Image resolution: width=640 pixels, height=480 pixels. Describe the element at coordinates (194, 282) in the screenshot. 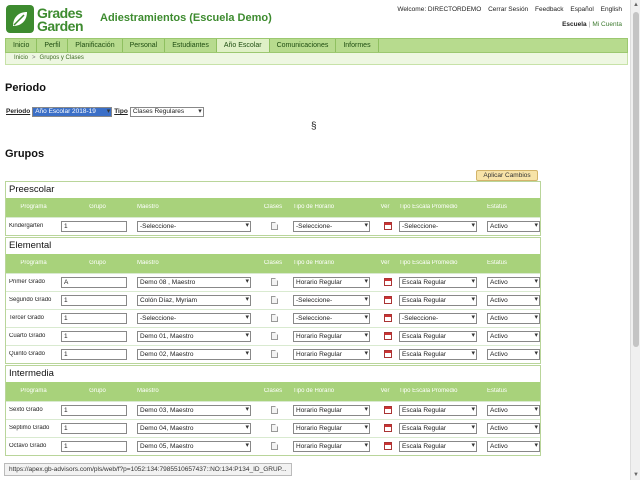

I see `maestro-select: Demo 08 , Maestro` at that location.